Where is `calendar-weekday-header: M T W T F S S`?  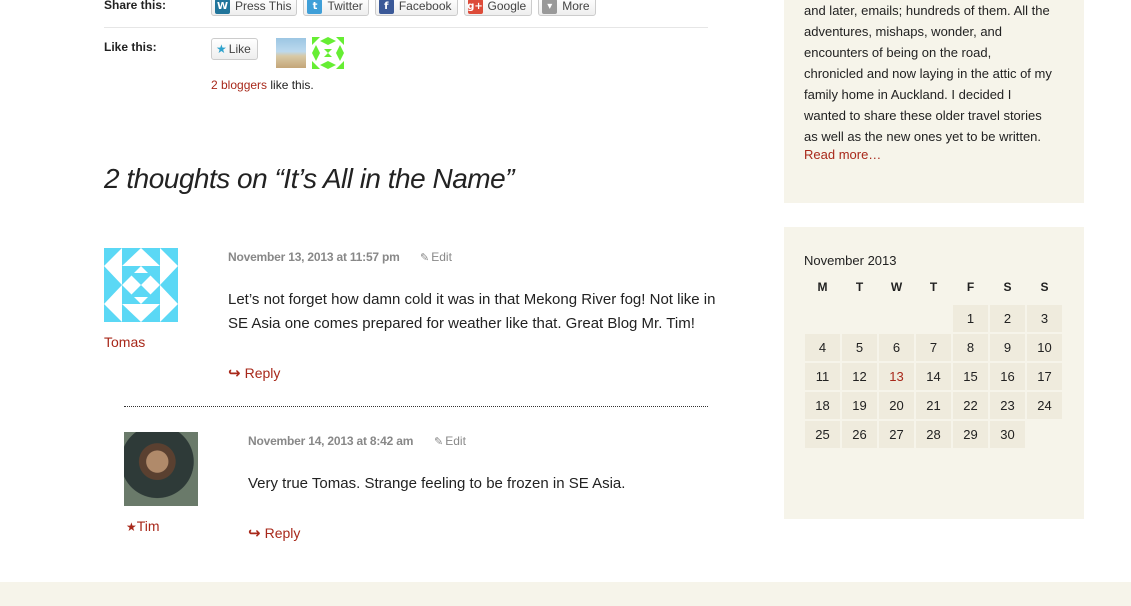
calendar-weekday-header: M T W T F S S is located at coordinates (933, 287).